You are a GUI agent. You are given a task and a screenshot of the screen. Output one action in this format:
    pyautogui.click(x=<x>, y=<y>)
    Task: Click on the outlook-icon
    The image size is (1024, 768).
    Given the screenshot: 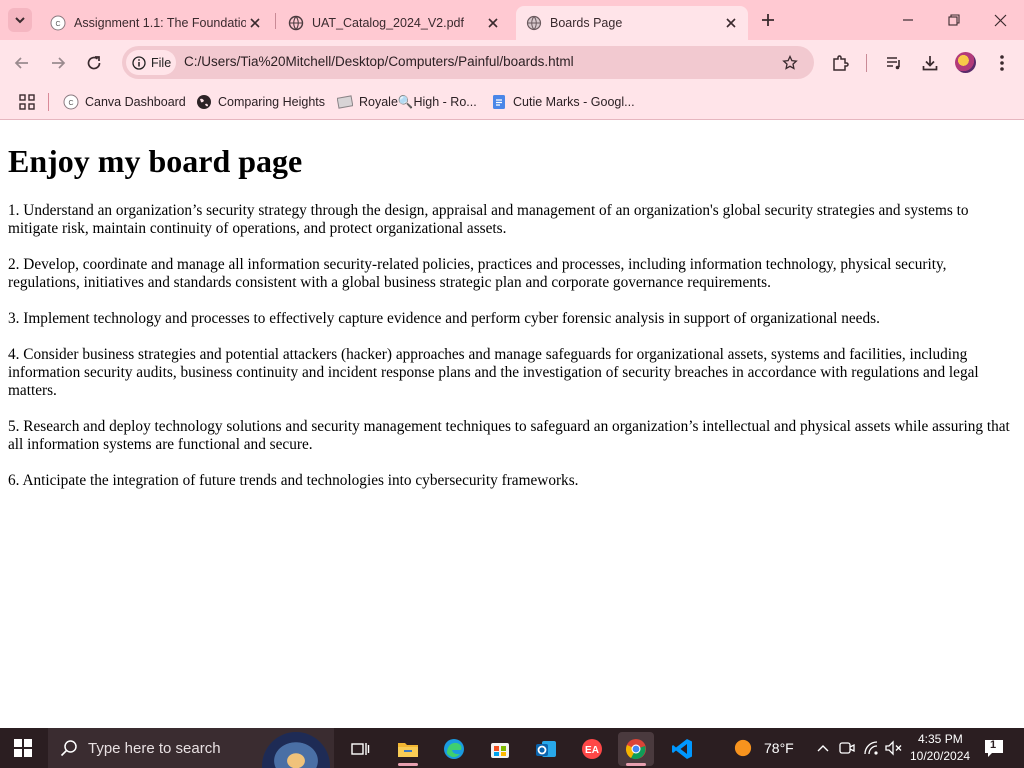 What is the action you would take?
    pyautogui.click(x=546, y=749)
    